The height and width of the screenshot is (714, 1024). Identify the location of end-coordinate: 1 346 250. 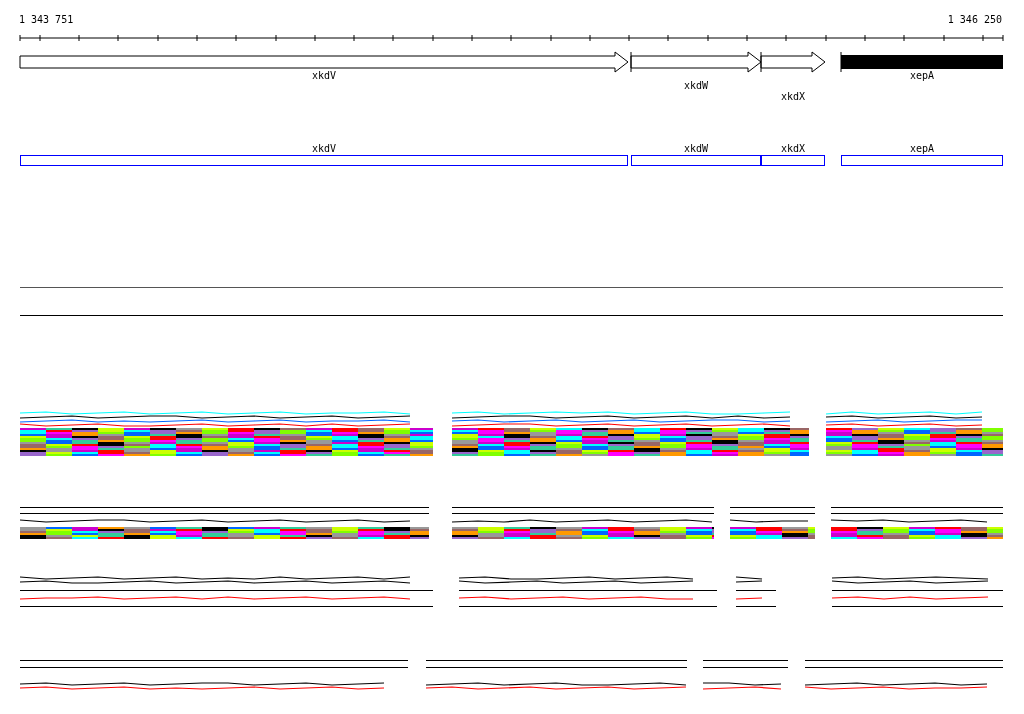
(974, 19).